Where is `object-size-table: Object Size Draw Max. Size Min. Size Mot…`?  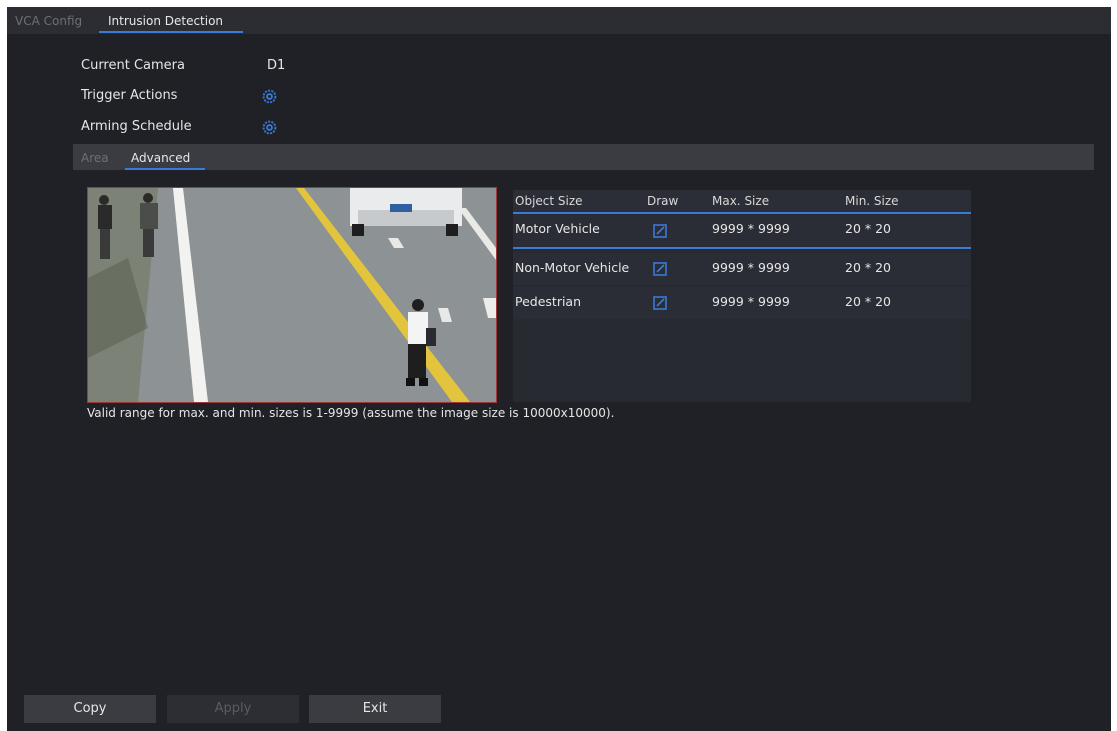
object-size-table: Object Size Draw Max. Size Min. Size Mot… is located at coordinates (742, 296).